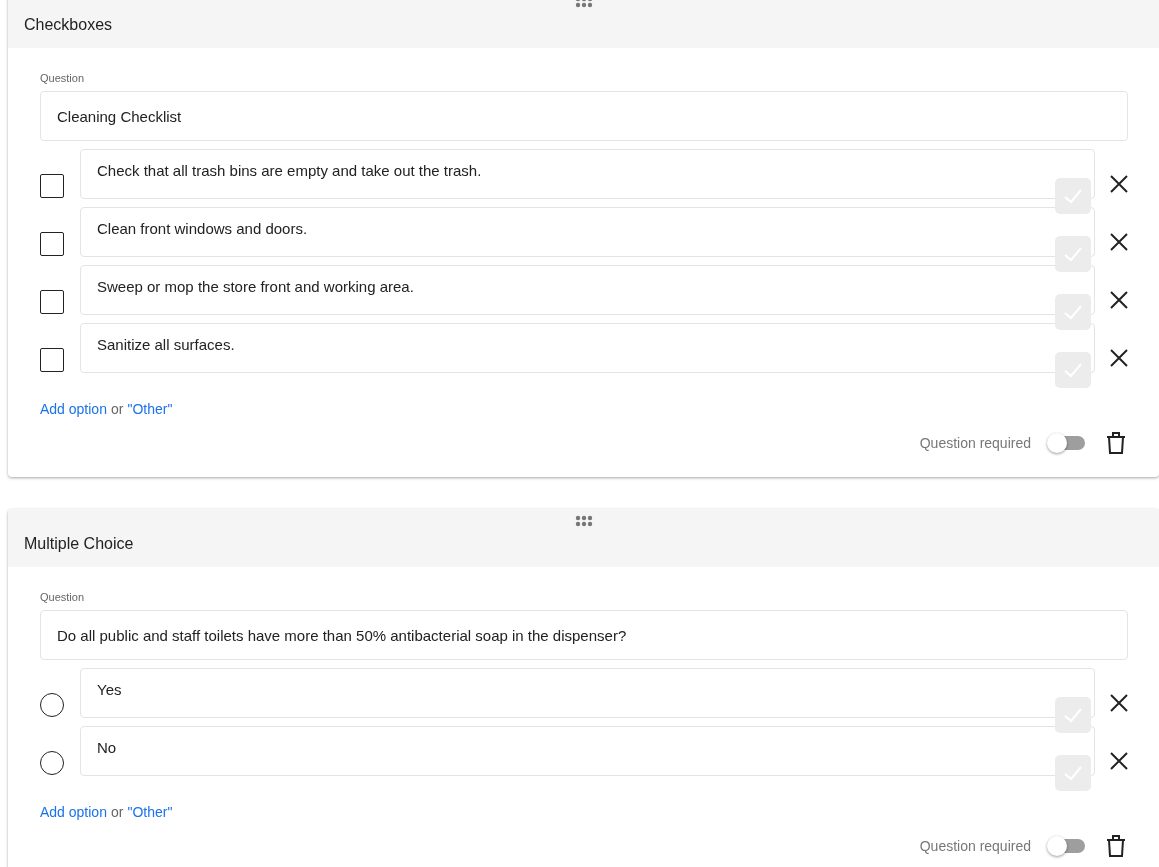  What do you see at coordinates (584, 116) in the screenshot?
I see `question-field: Cleaning Checklist` at bounding box center [584, 116].